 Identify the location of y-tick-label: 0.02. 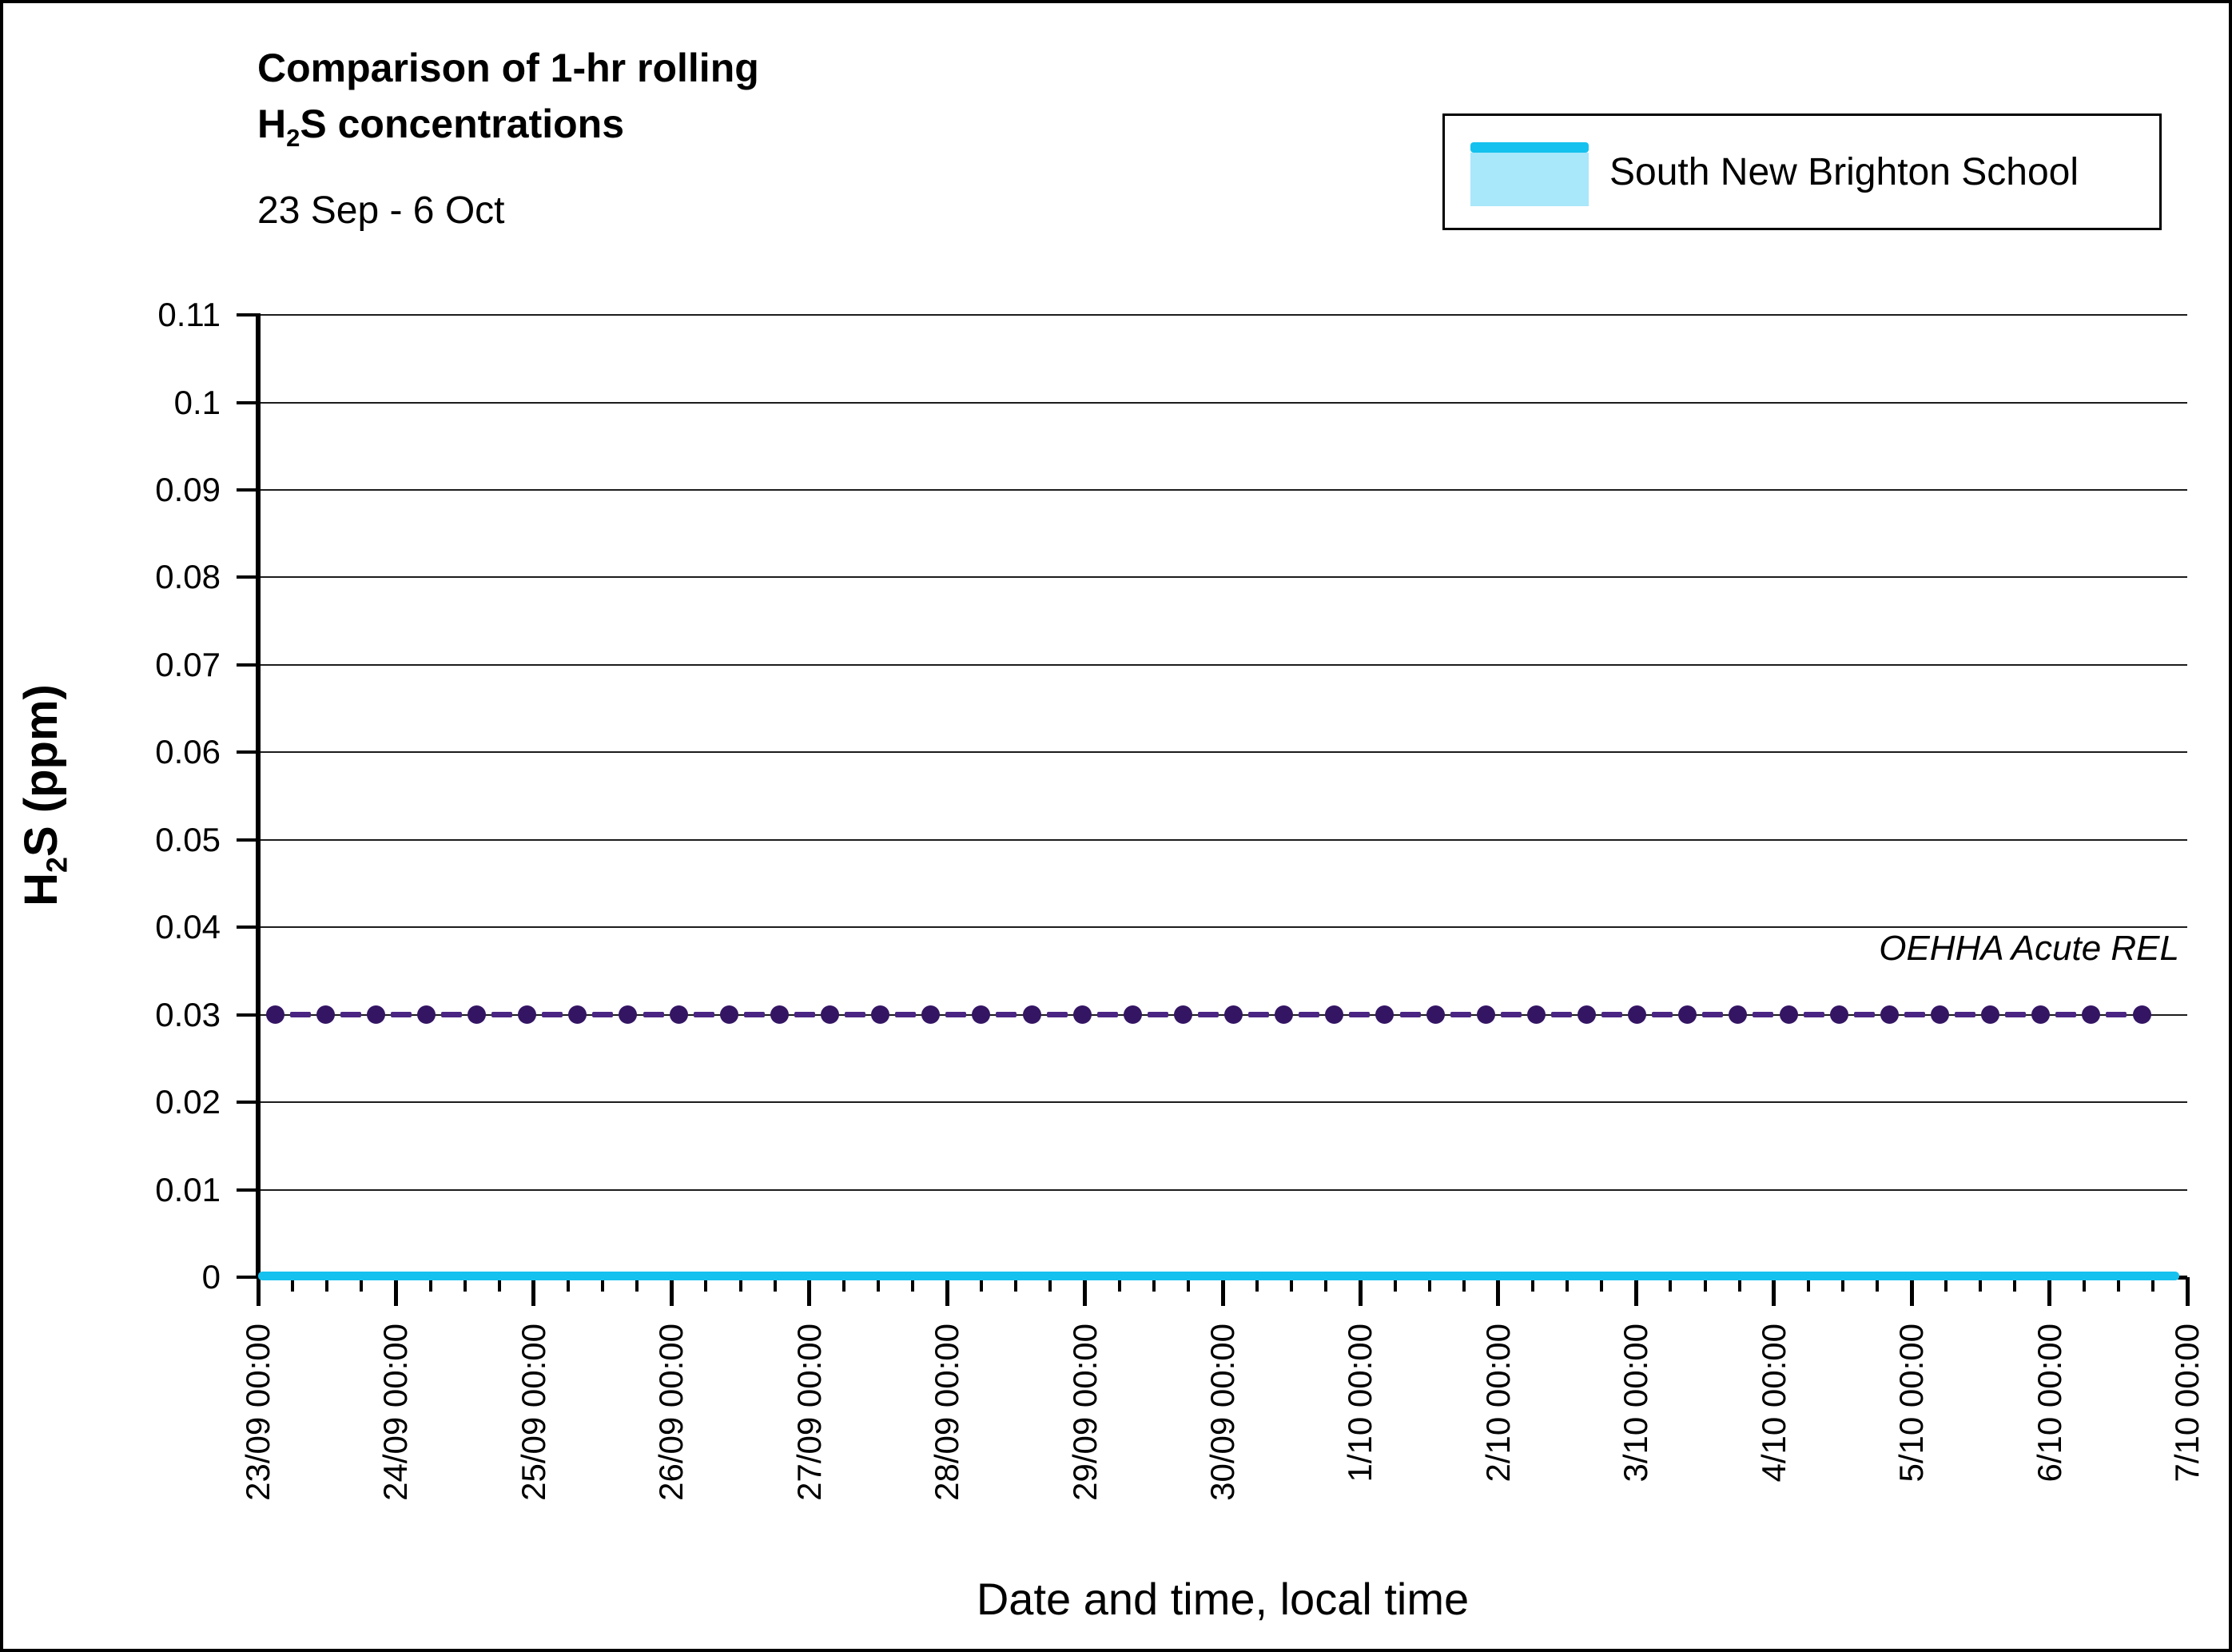
(188, 1102).